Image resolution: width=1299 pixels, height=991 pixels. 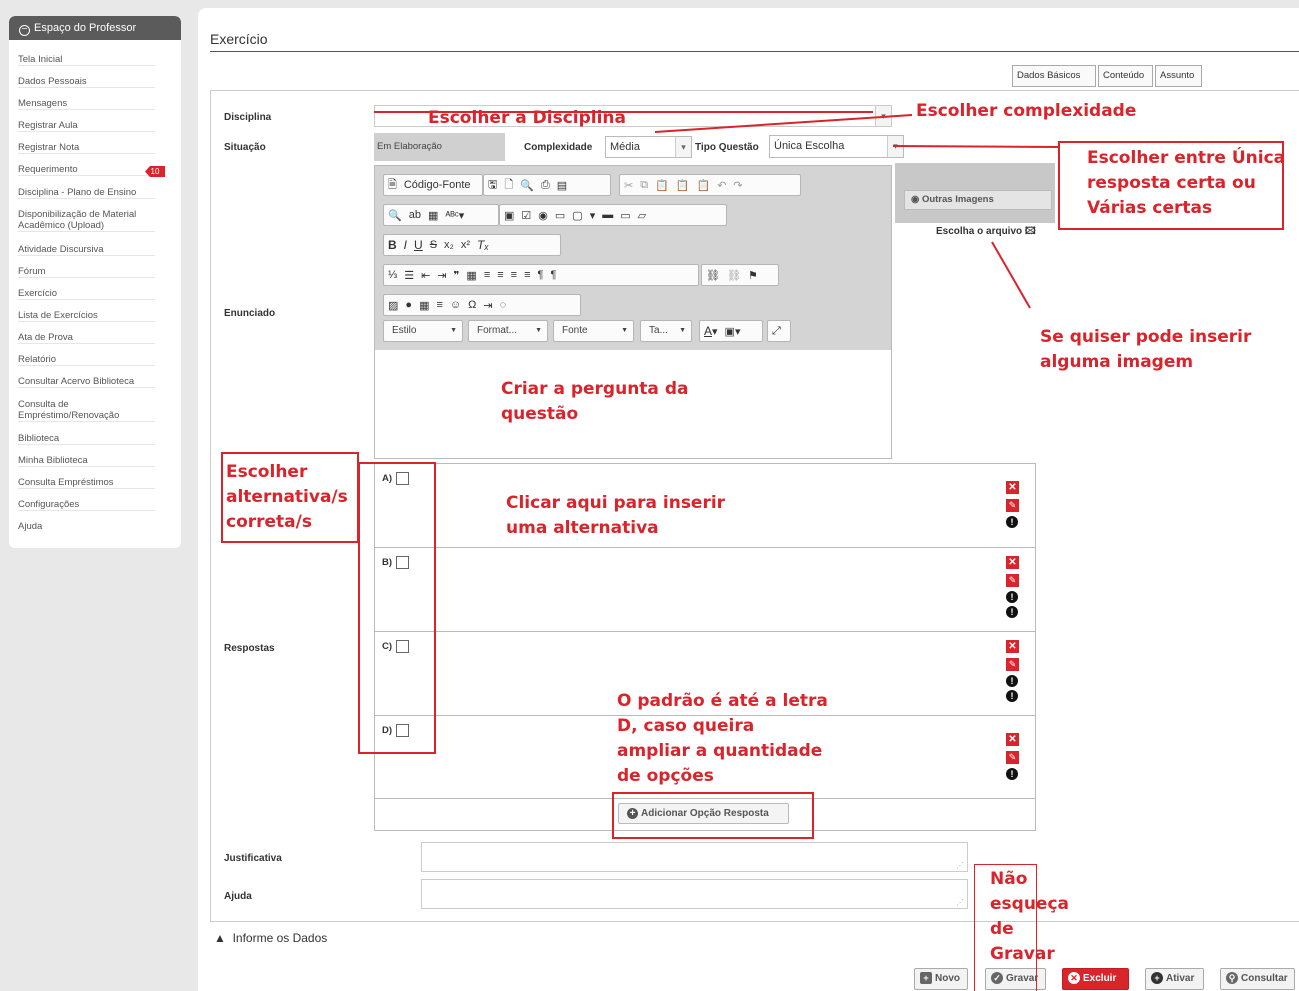 I want to click on annotation-tipo-line: Várias certas, so click(x=1150, y=208).